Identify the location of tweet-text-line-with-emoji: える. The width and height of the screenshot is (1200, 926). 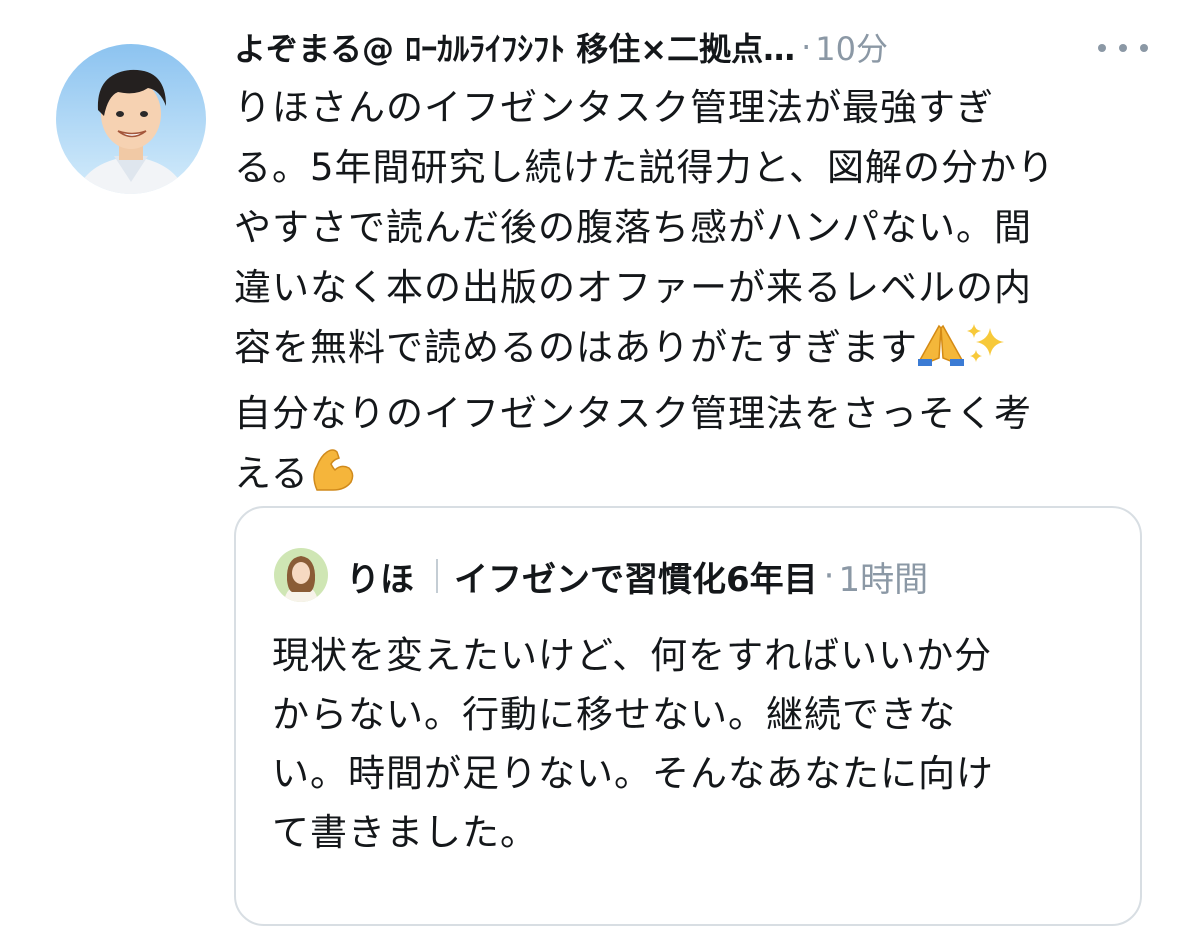
(694, 477).